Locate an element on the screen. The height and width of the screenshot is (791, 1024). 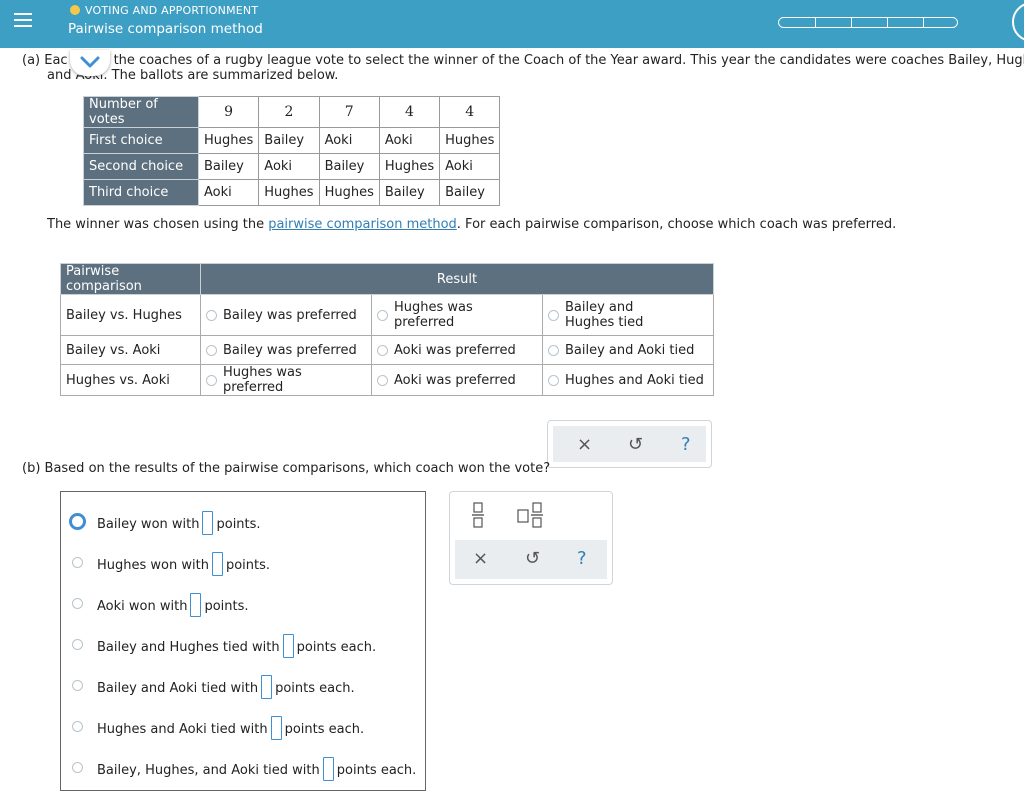
fraction-icon is located at coordinates (478, 515).